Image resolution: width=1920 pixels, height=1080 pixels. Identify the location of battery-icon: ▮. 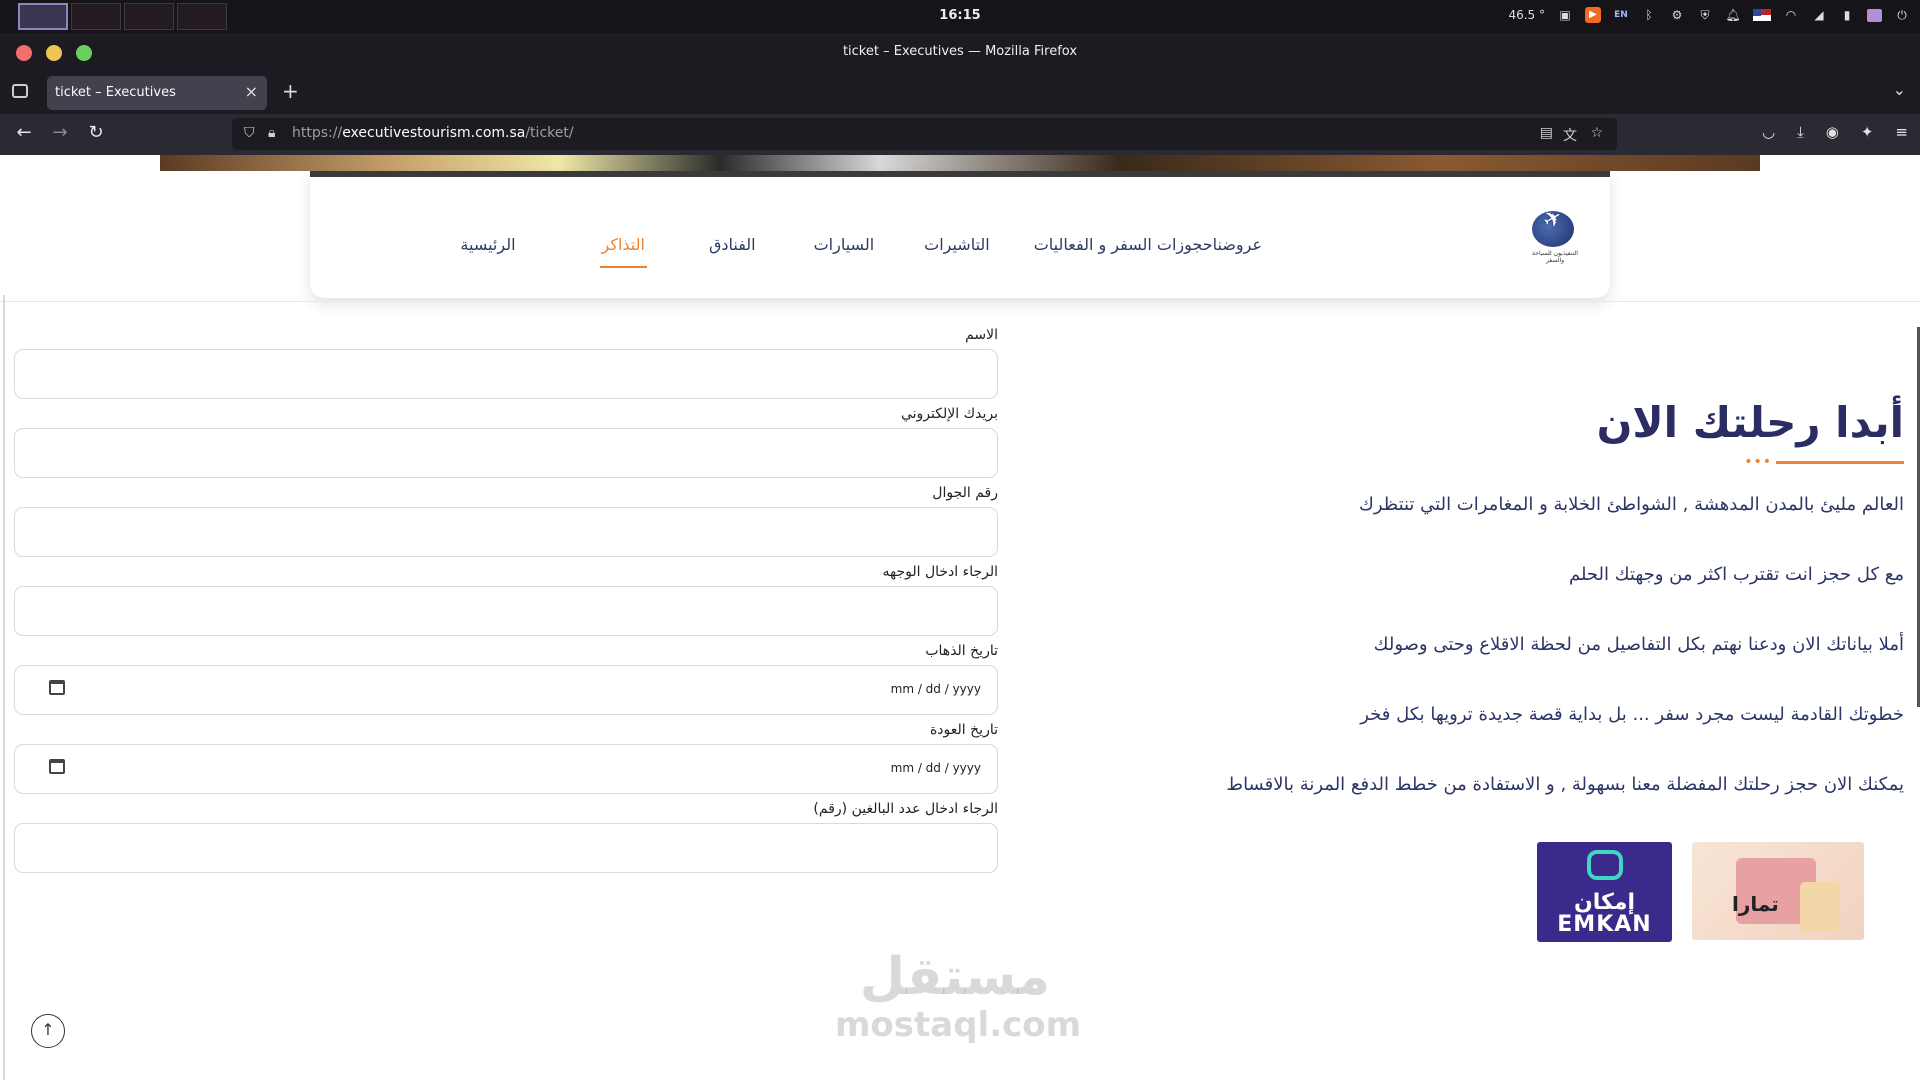
(1847, 15).